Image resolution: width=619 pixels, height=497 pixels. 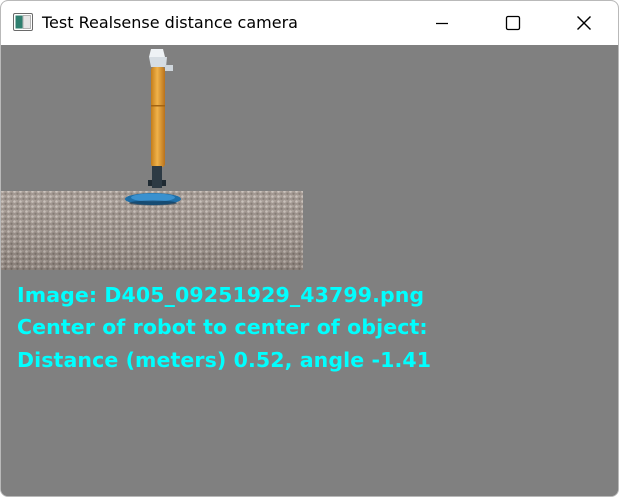 I want to click on title-bar: Test Realsense distance camera, so click(x=309, y=23).